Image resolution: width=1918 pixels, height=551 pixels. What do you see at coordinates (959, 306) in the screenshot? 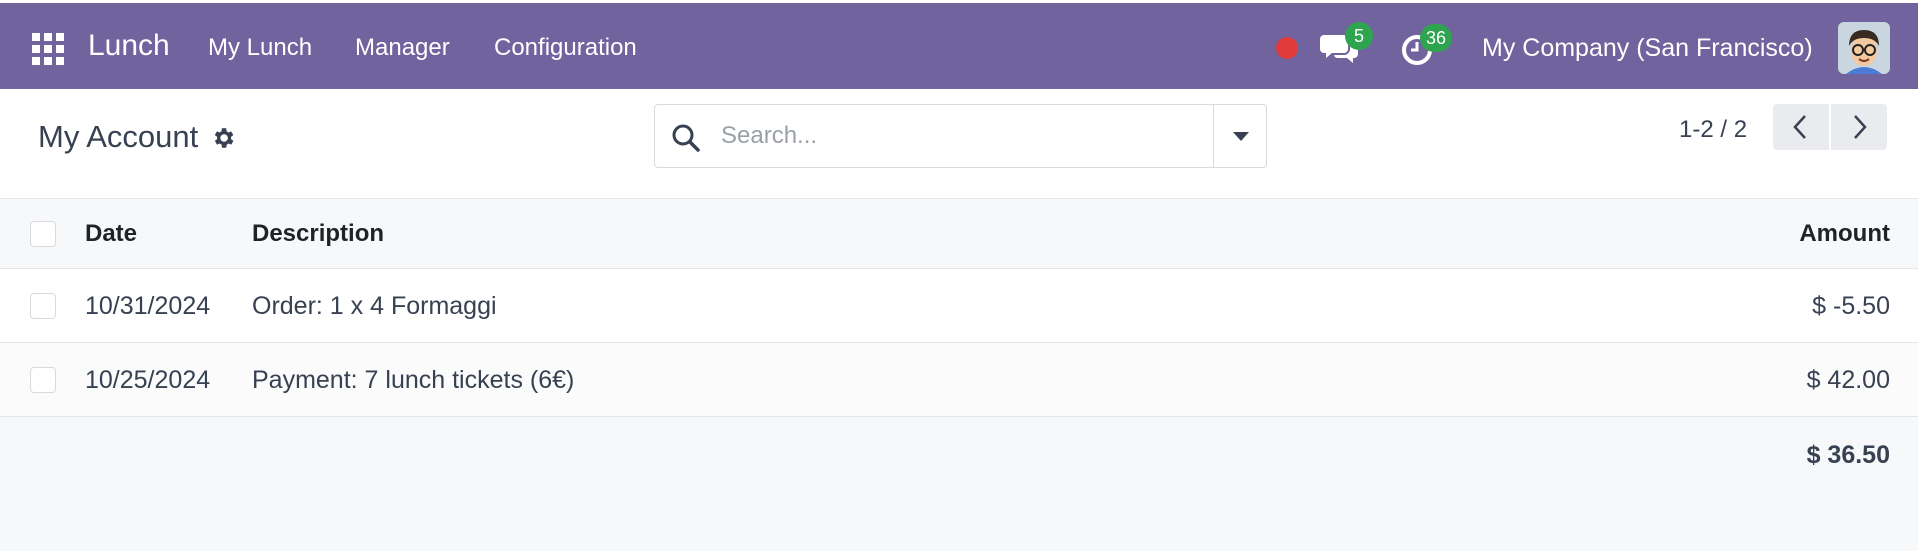
I see `table-row: 10/31/2024 Order: 1 x 4 Formaggi $ -5.50` at bounding box center [959, 306].